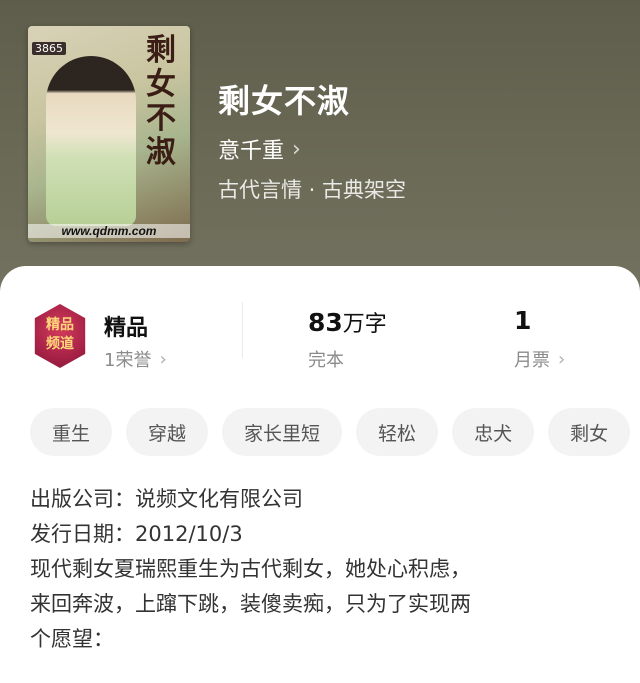  Describe the element at coordinates (326, 360) in the screenshot. I see `completion-status: 完本` at that location.